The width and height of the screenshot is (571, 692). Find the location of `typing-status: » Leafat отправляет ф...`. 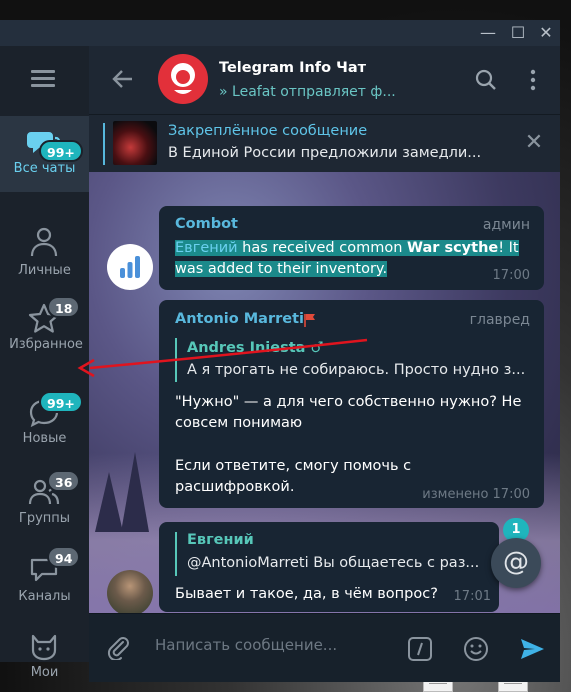

typing-status: » Leafat отправляет ф... is located at coordinates (307, 92).